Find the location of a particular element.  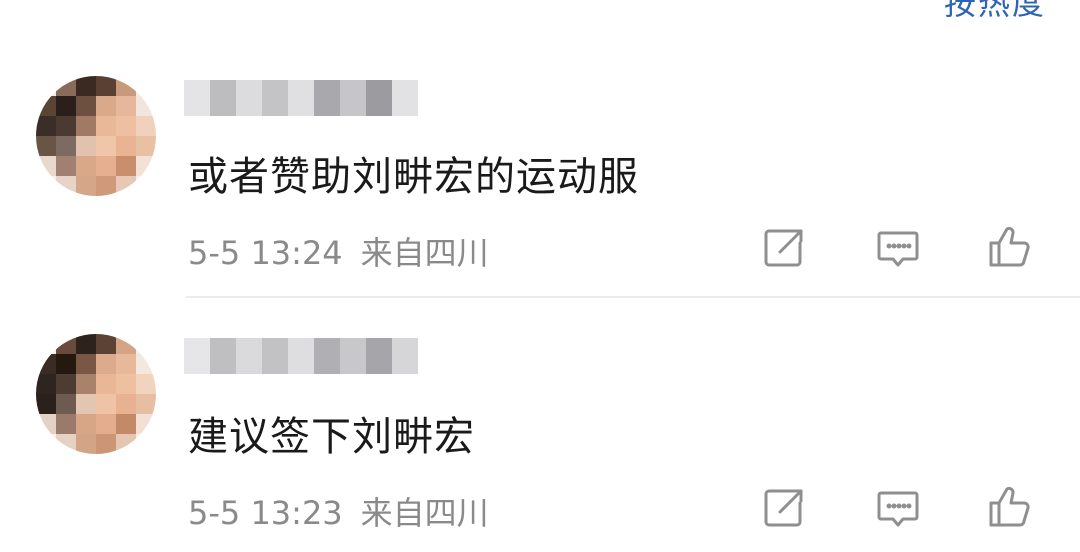

comment-meta: 5-5 13:23 来自四川 is located at coordinates (338, 511).